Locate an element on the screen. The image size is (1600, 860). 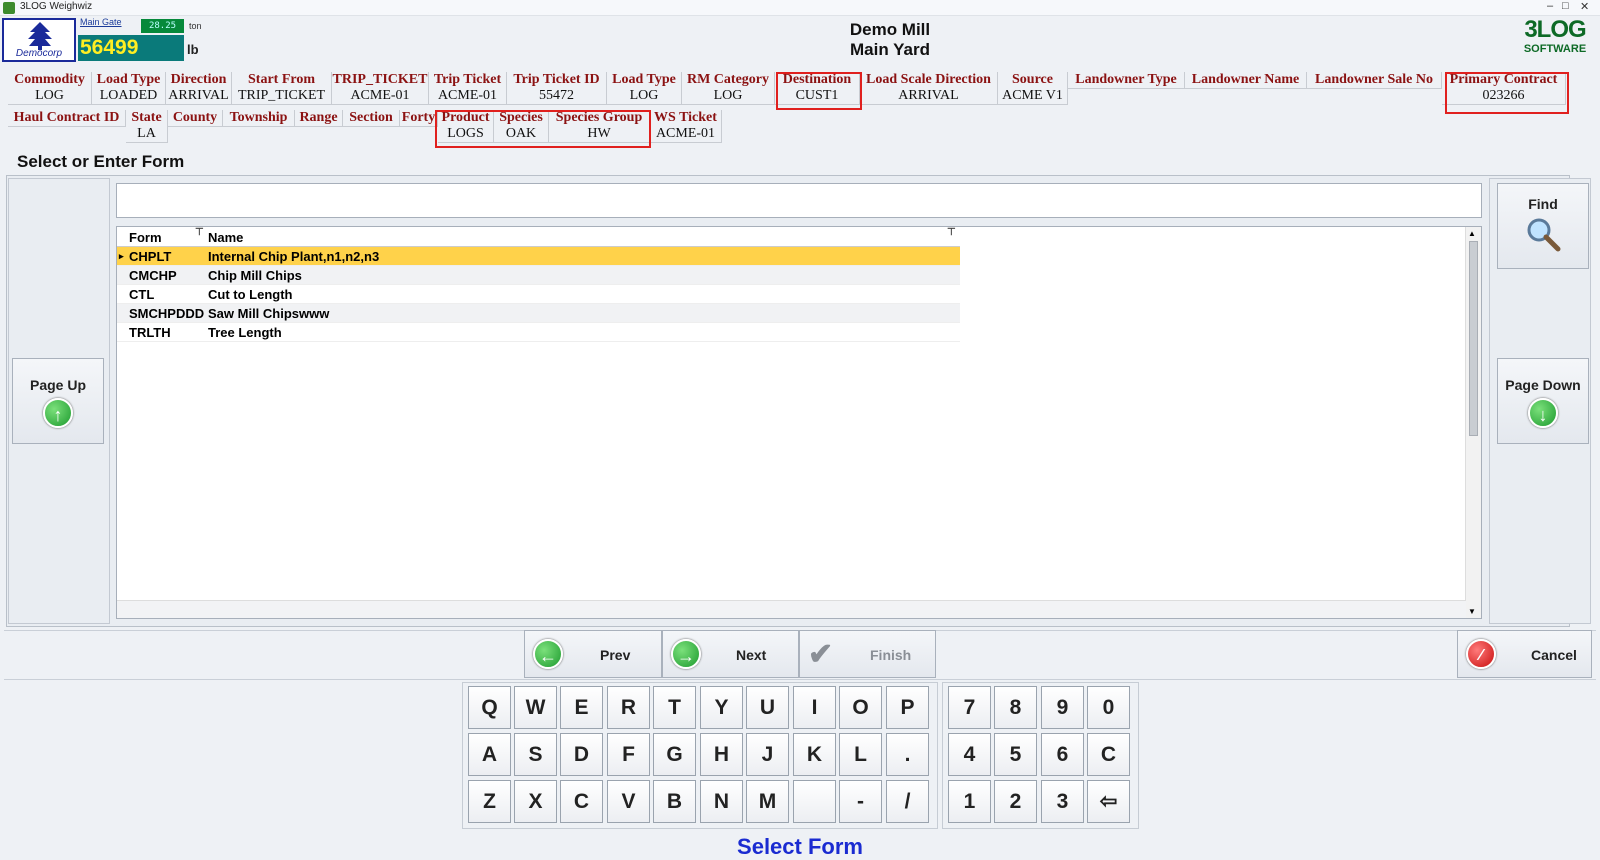
table-row: SMCHPDDD Saw Mill Chipswww is located at coordinates (538, 313).